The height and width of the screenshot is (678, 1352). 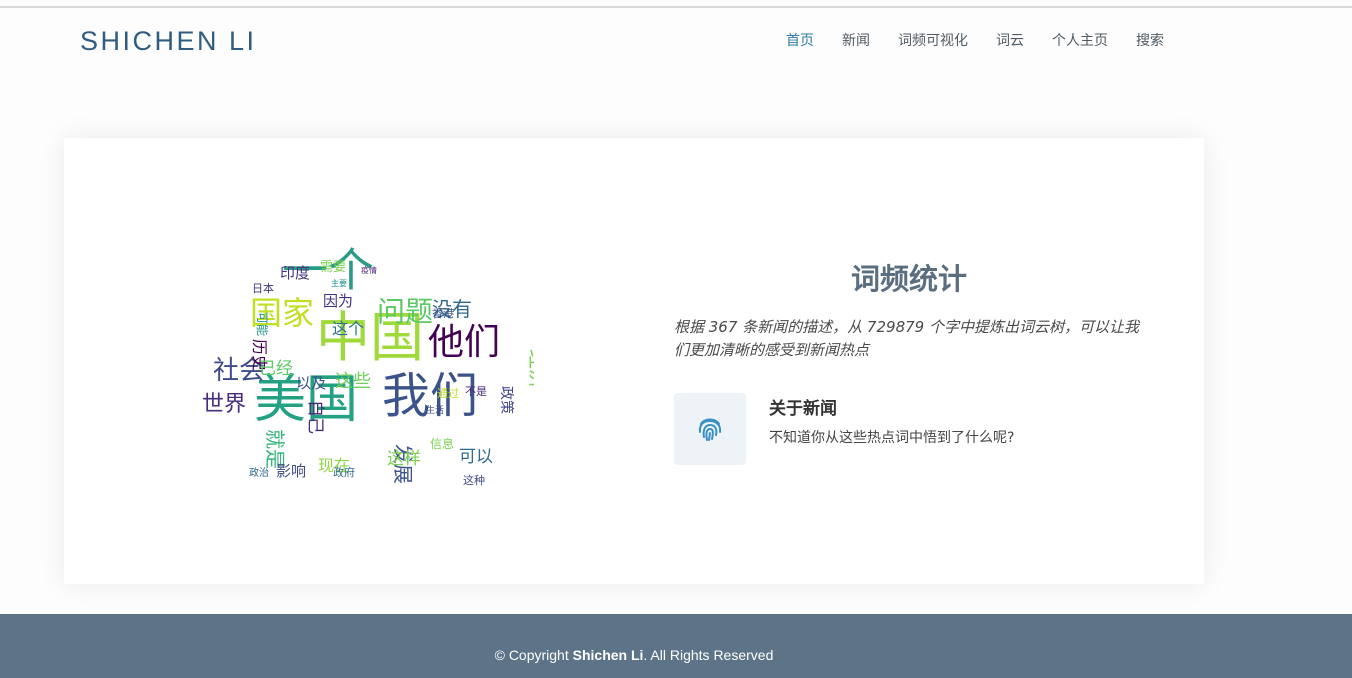 What do you see at coordinates (263, 288) in the screenshot?
I see `word-cloud-word: 日本` at bounding box center [263, 288].